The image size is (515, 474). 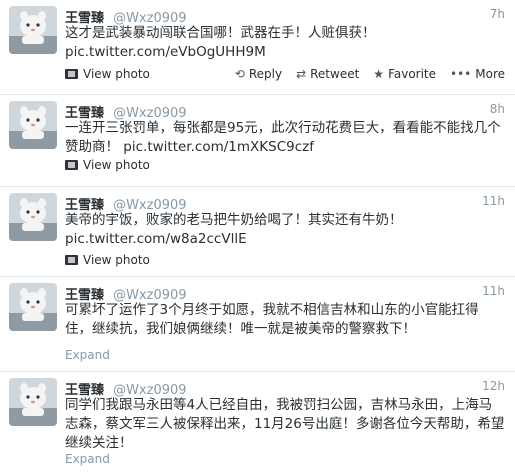 I want to click on tweet-body: 这才是武装暴动闯联合国哪！武器在手！人赃俱获！, so click(x=220, y=33).